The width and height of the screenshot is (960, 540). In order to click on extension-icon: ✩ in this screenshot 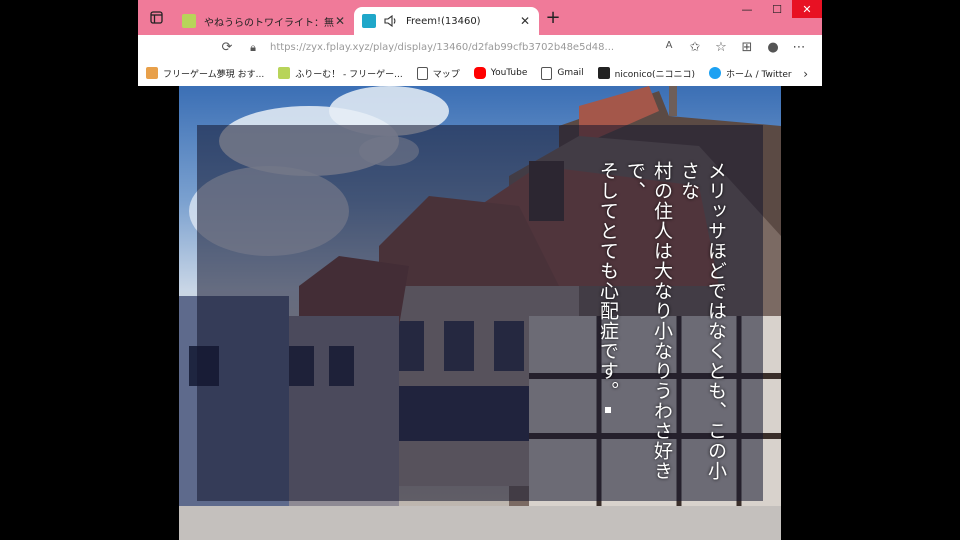, I will do `click(695, 47)`.